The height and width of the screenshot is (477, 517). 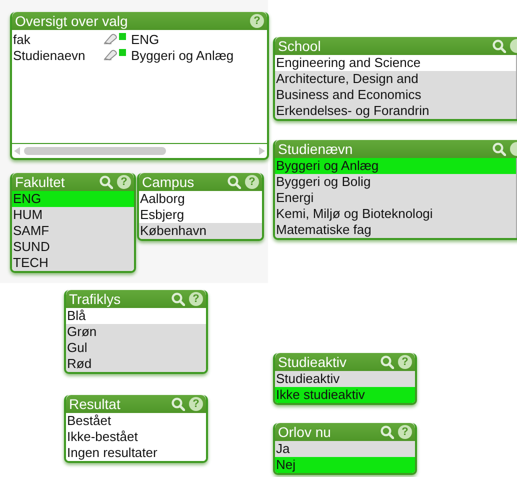 I want to click on list-item: Byggeri og Bolig, so click(x=395, y=182).